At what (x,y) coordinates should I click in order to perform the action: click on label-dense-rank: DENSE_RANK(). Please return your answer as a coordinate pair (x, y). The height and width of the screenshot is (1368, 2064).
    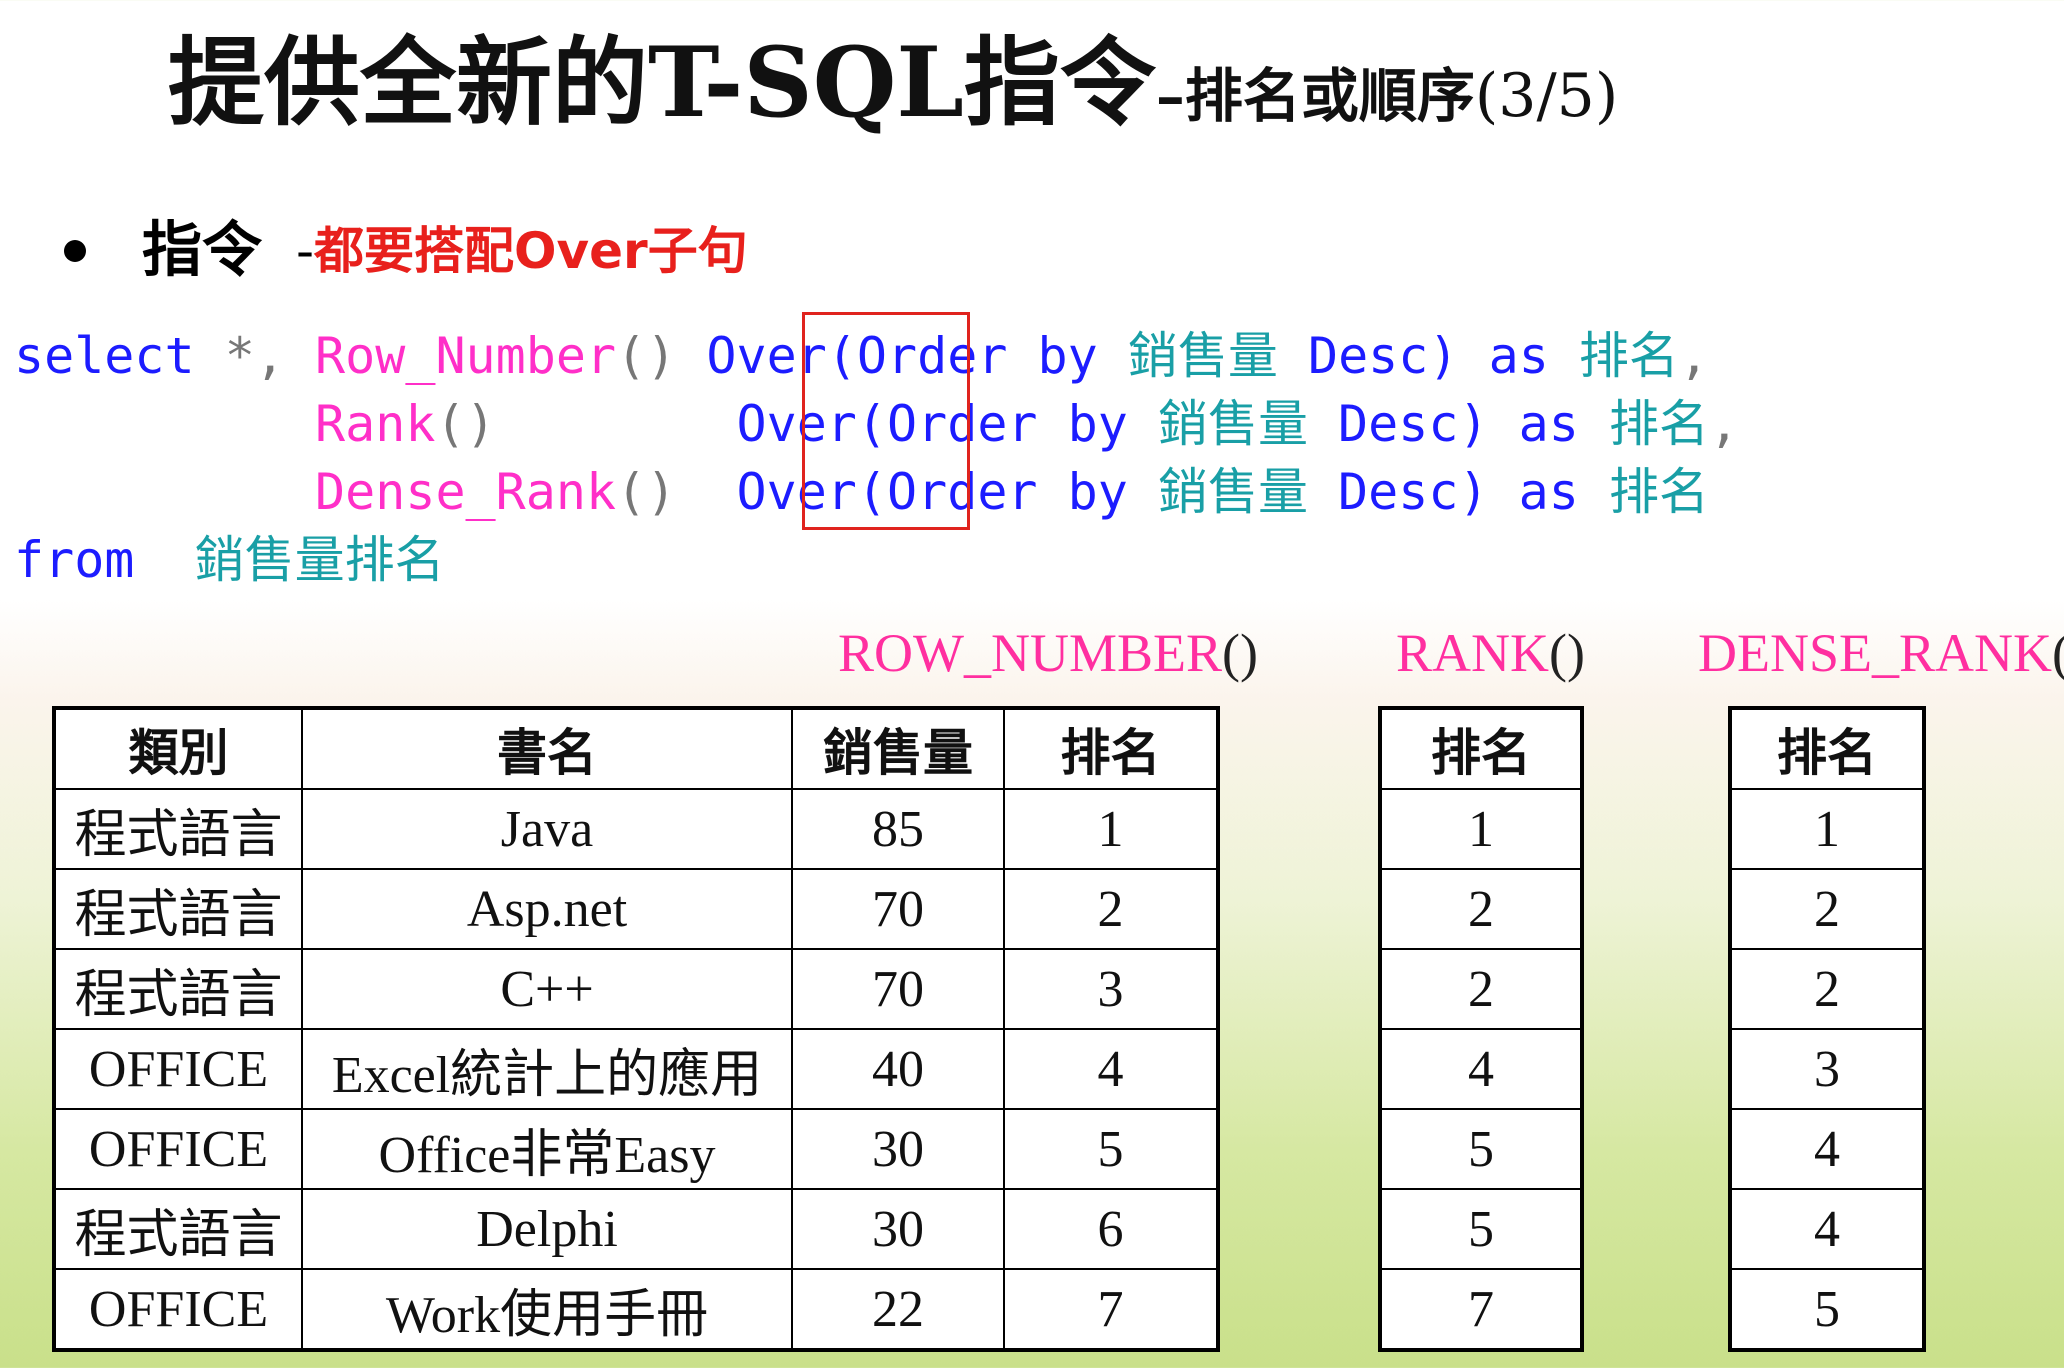
    Looking at the image, I should click on (1881, 653).